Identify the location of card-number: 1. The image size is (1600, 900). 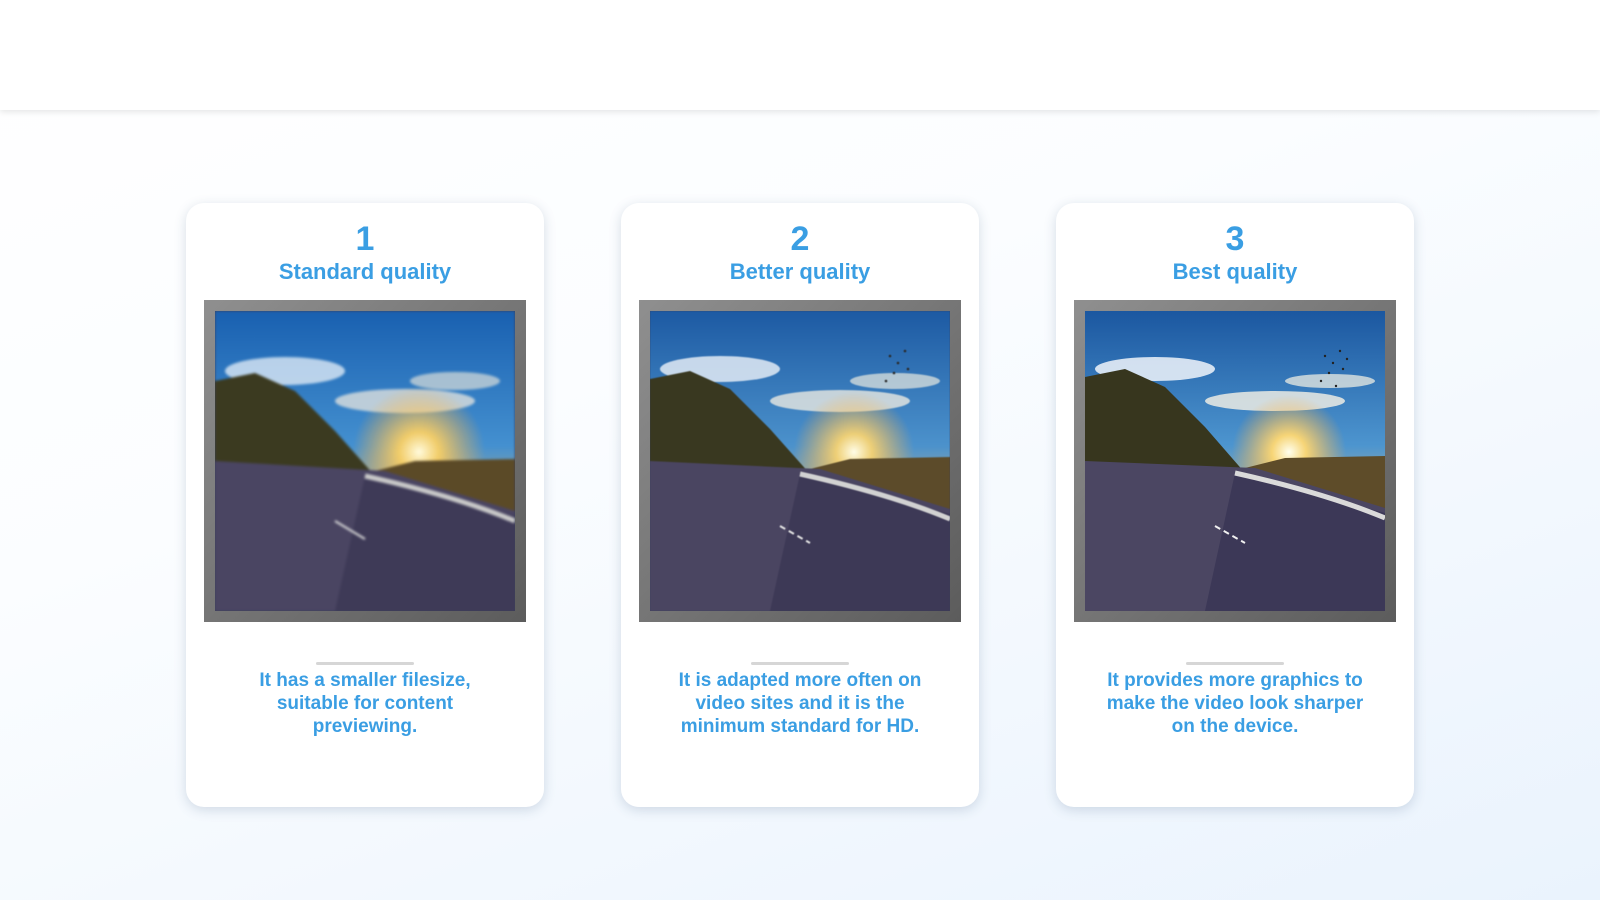
(365, 239).